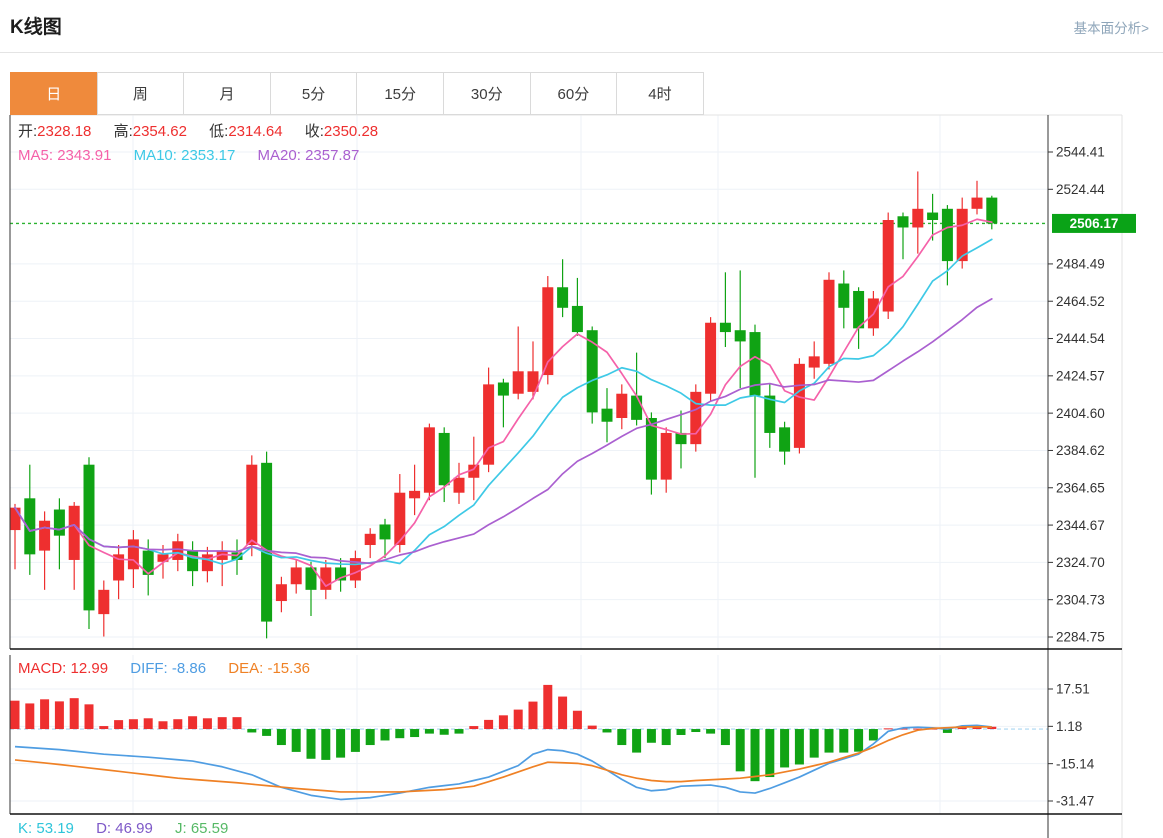 This screenshot has height=838, width=1163. Describe the element at coordinates (55, 828) in the screenshot. I see `k-value: 53.19` at that location.